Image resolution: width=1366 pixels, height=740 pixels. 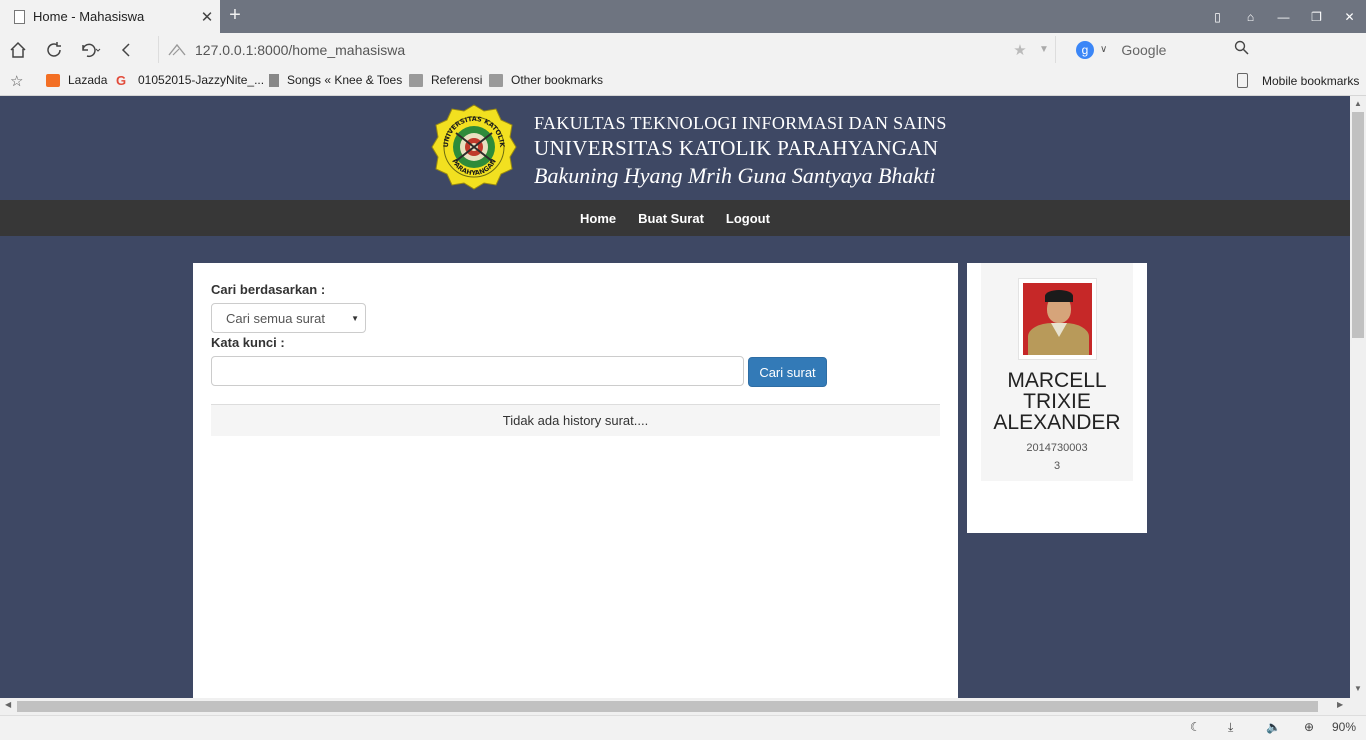 I want to click on bookmark-songs: Songs « Knee & Toes, so click(x=335, y=80).